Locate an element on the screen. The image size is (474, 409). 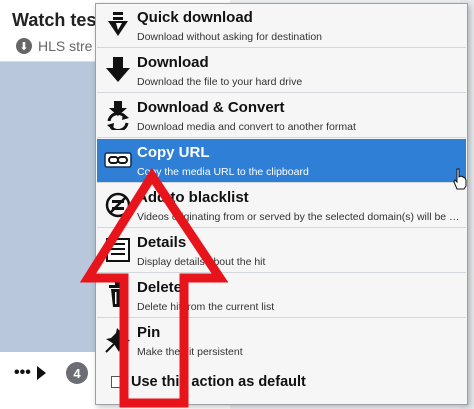
play-icon is located at coordinates (41, 373).